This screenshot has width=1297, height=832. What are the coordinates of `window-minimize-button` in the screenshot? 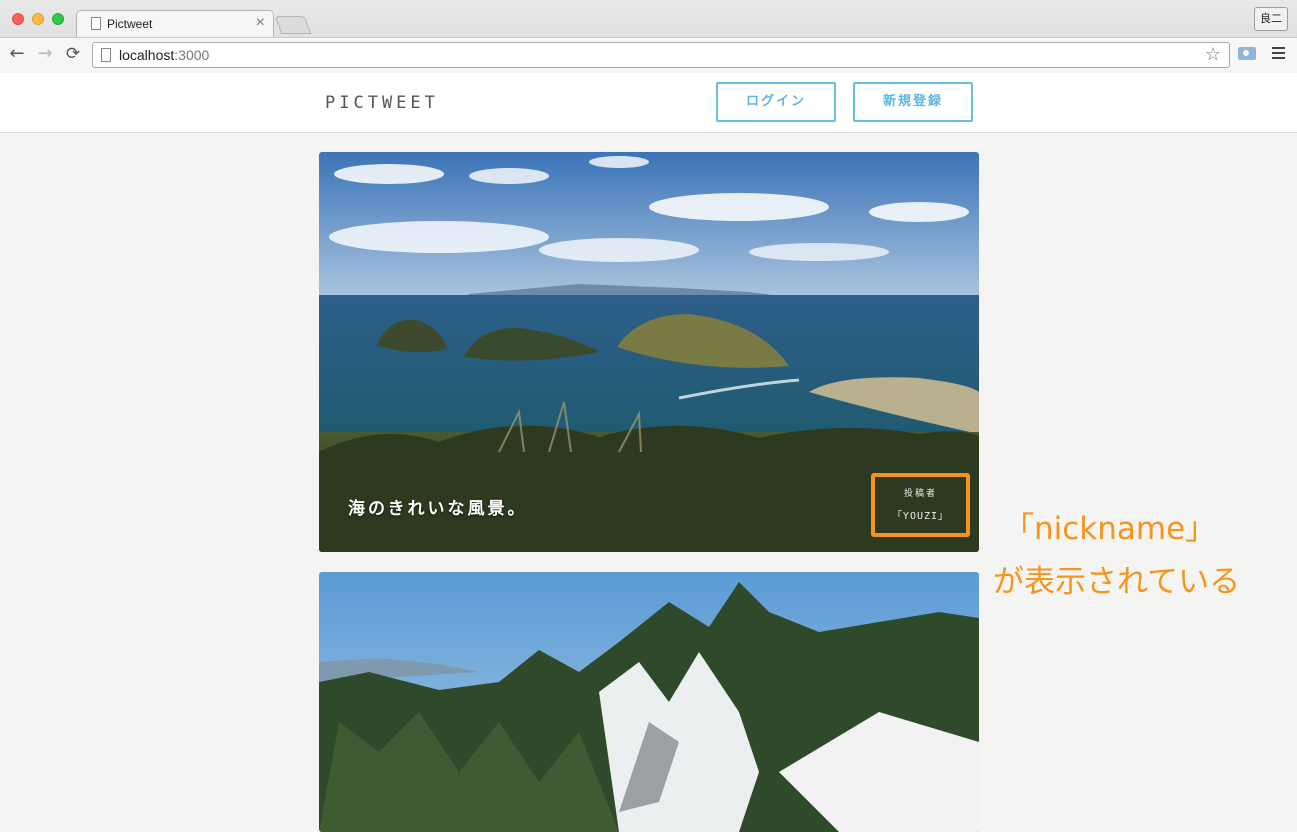 It's located at (38, 19).